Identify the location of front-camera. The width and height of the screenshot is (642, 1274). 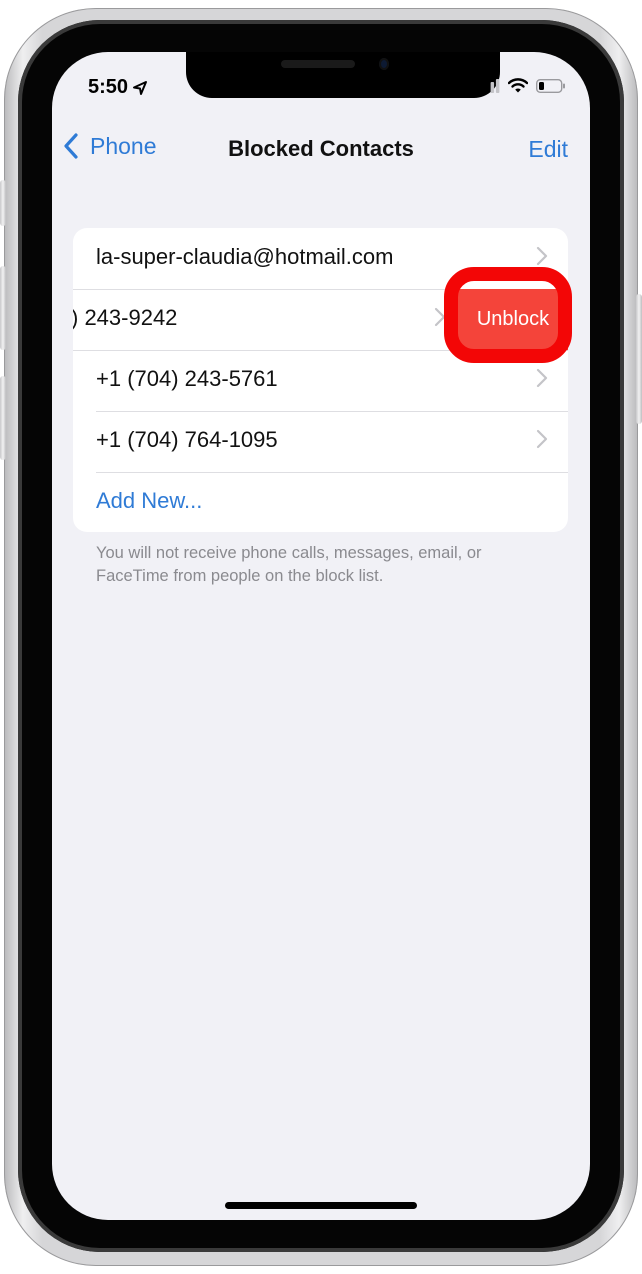
(384, 64).